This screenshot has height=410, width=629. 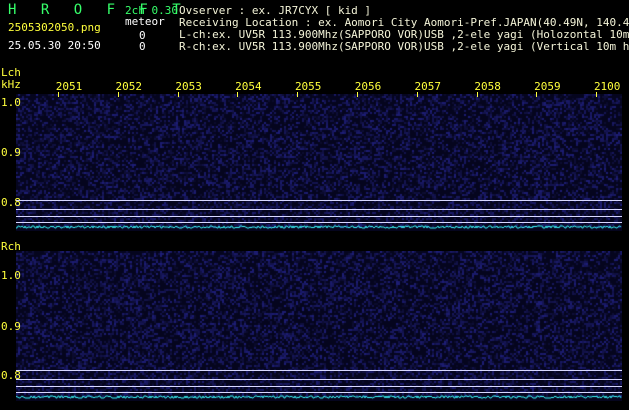 What do you see at coordinates (11, 152) in the screenshot?
I see `lch-y-label-0-9: 0.9` at bounding box center [11, 152].